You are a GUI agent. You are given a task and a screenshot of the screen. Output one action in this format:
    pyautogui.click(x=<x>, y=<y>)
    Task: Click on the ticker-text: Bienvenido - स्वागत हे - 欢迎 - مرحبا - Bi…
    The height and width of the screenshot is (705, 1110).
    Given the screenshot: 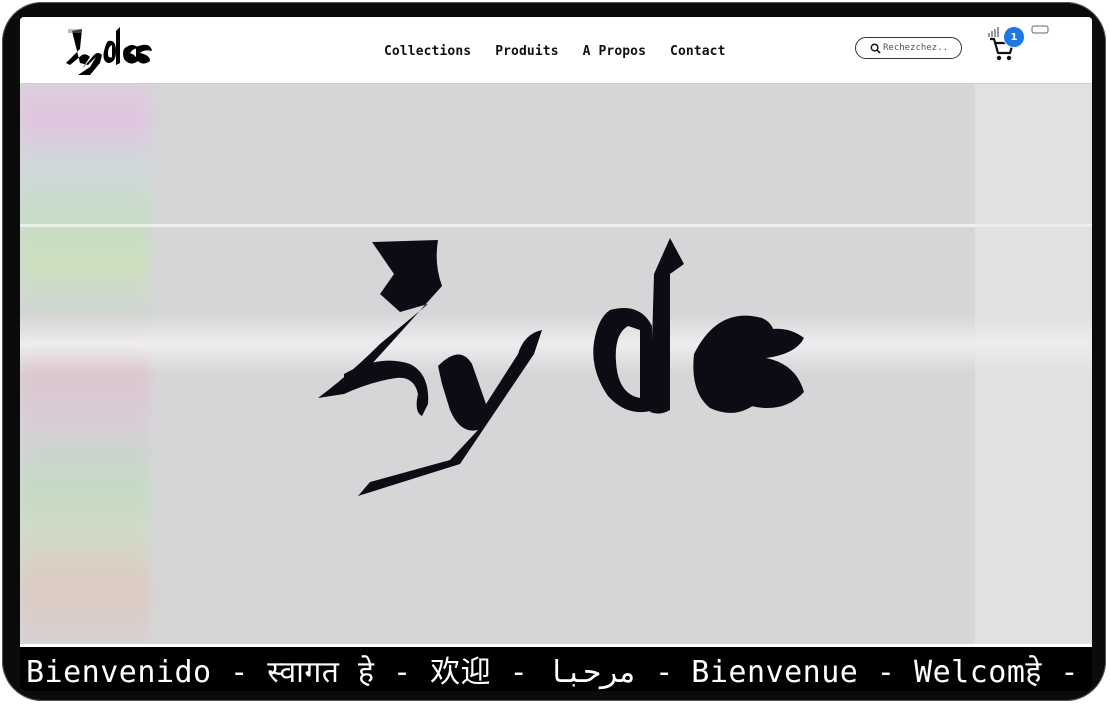 What is the action you would take?
    pyautogui.click(x=559, y=672)
    